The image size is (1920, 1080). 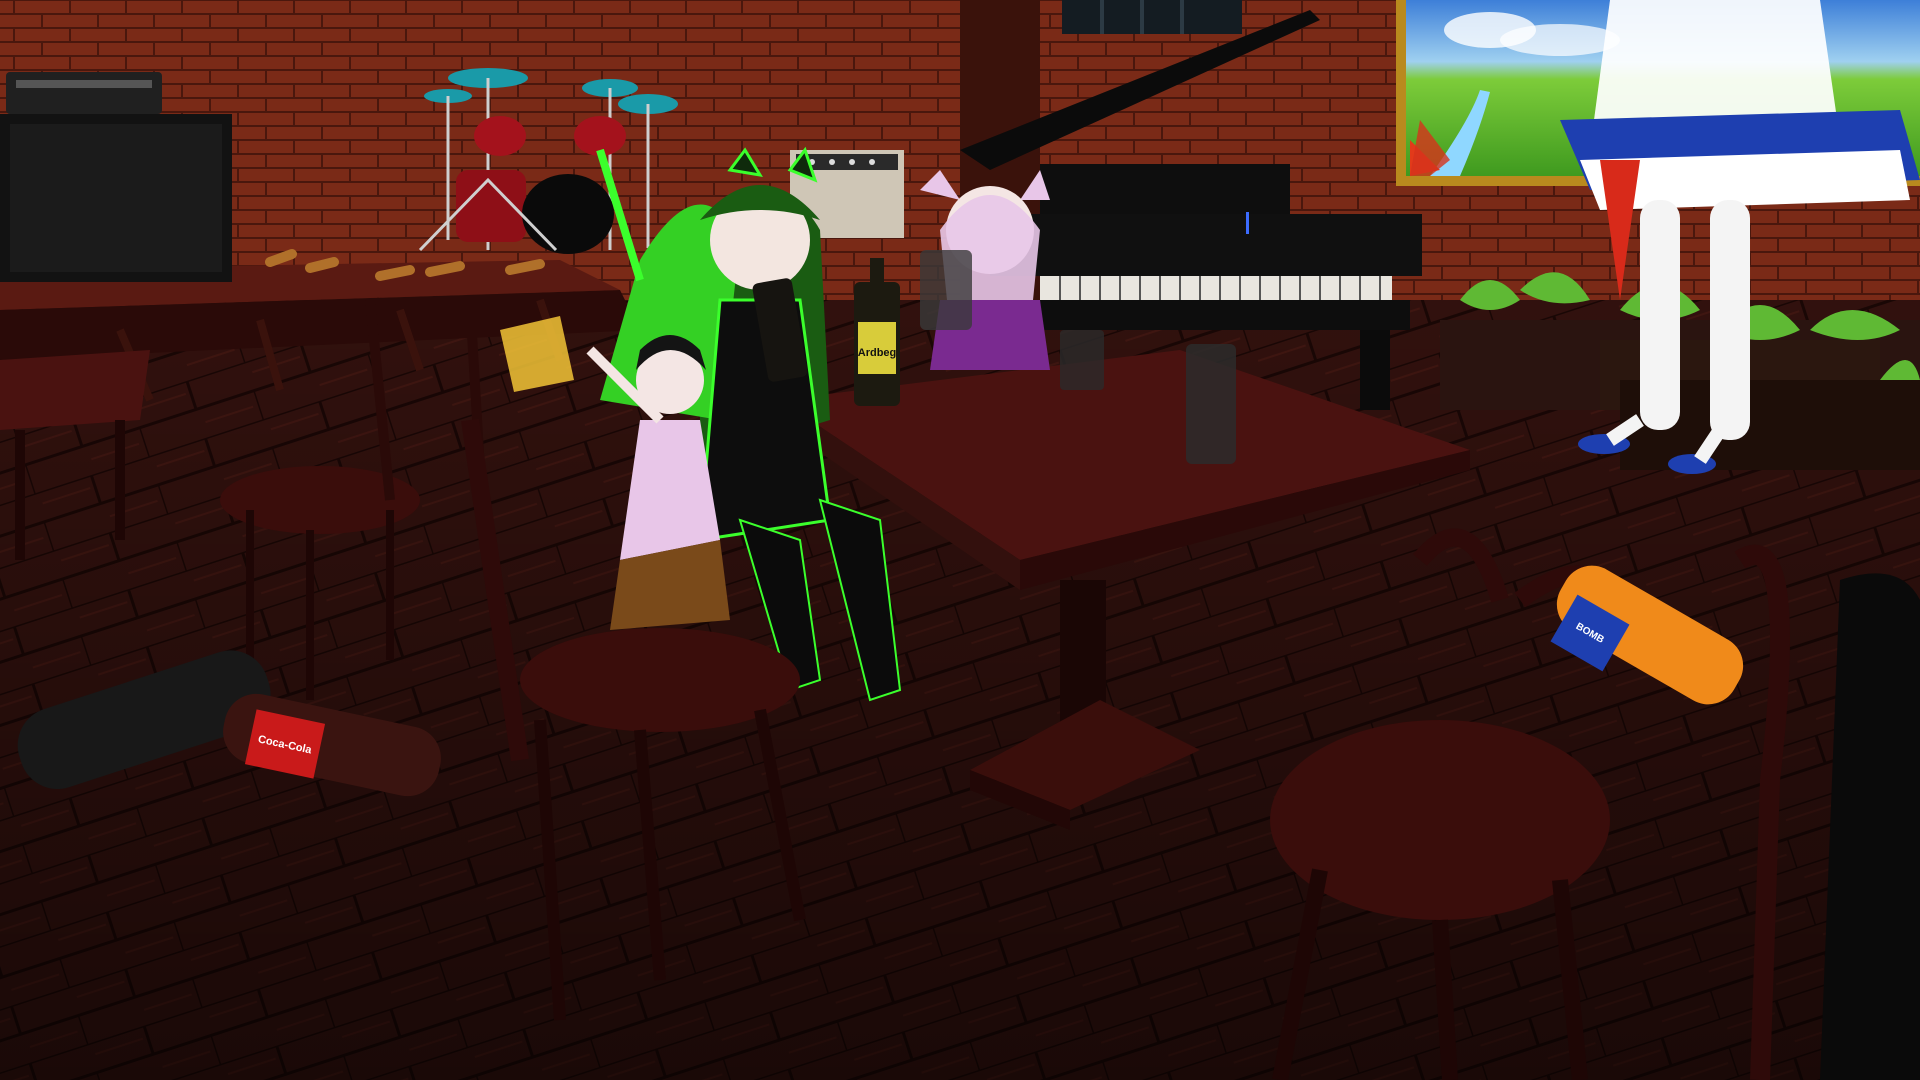 What do you see at coordinates (877, 353) in the screenshot?
I see `whisky-label: Ardbeg` at bounding box center [877, 353].